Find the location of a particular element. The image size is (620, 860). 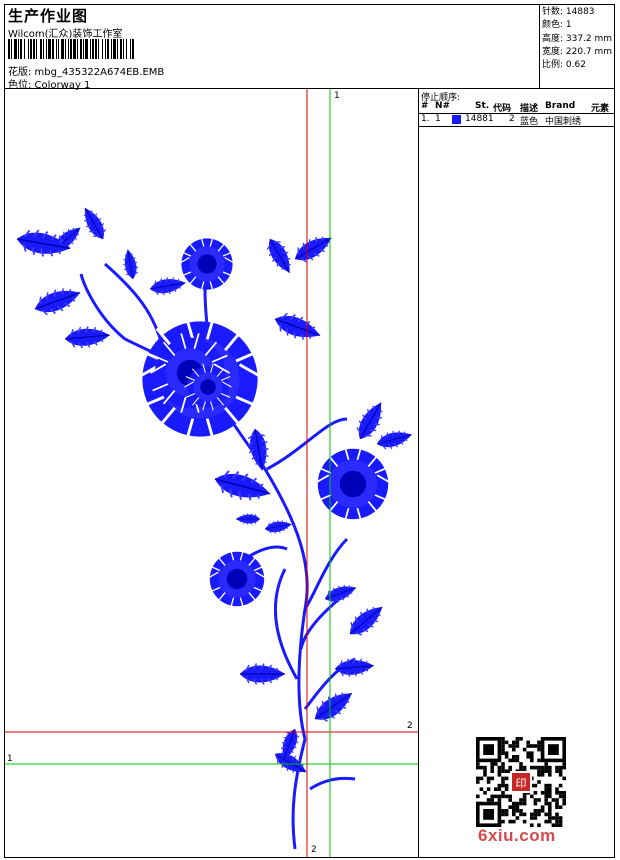

company-name: Wilcom(汇众)装饰工作室 is located at coordinates (65, 34).